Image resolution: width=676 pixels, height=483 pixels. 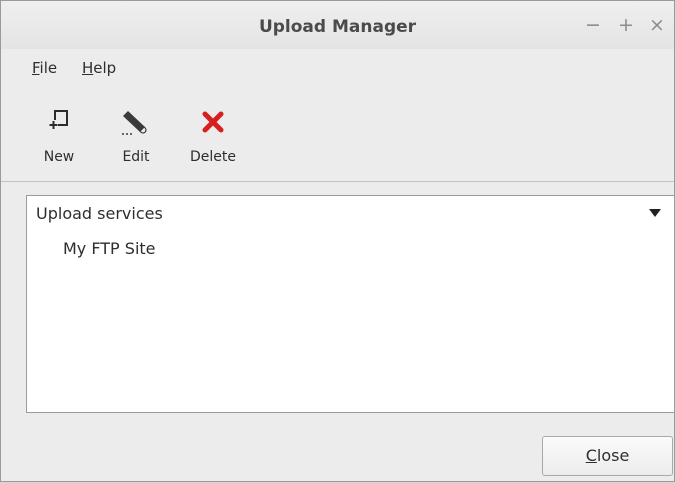 What do you see at coordinates (88, 68) in the screenshot?
I see `menu-help-mnemonic: H` at bounding box center [88, 68].